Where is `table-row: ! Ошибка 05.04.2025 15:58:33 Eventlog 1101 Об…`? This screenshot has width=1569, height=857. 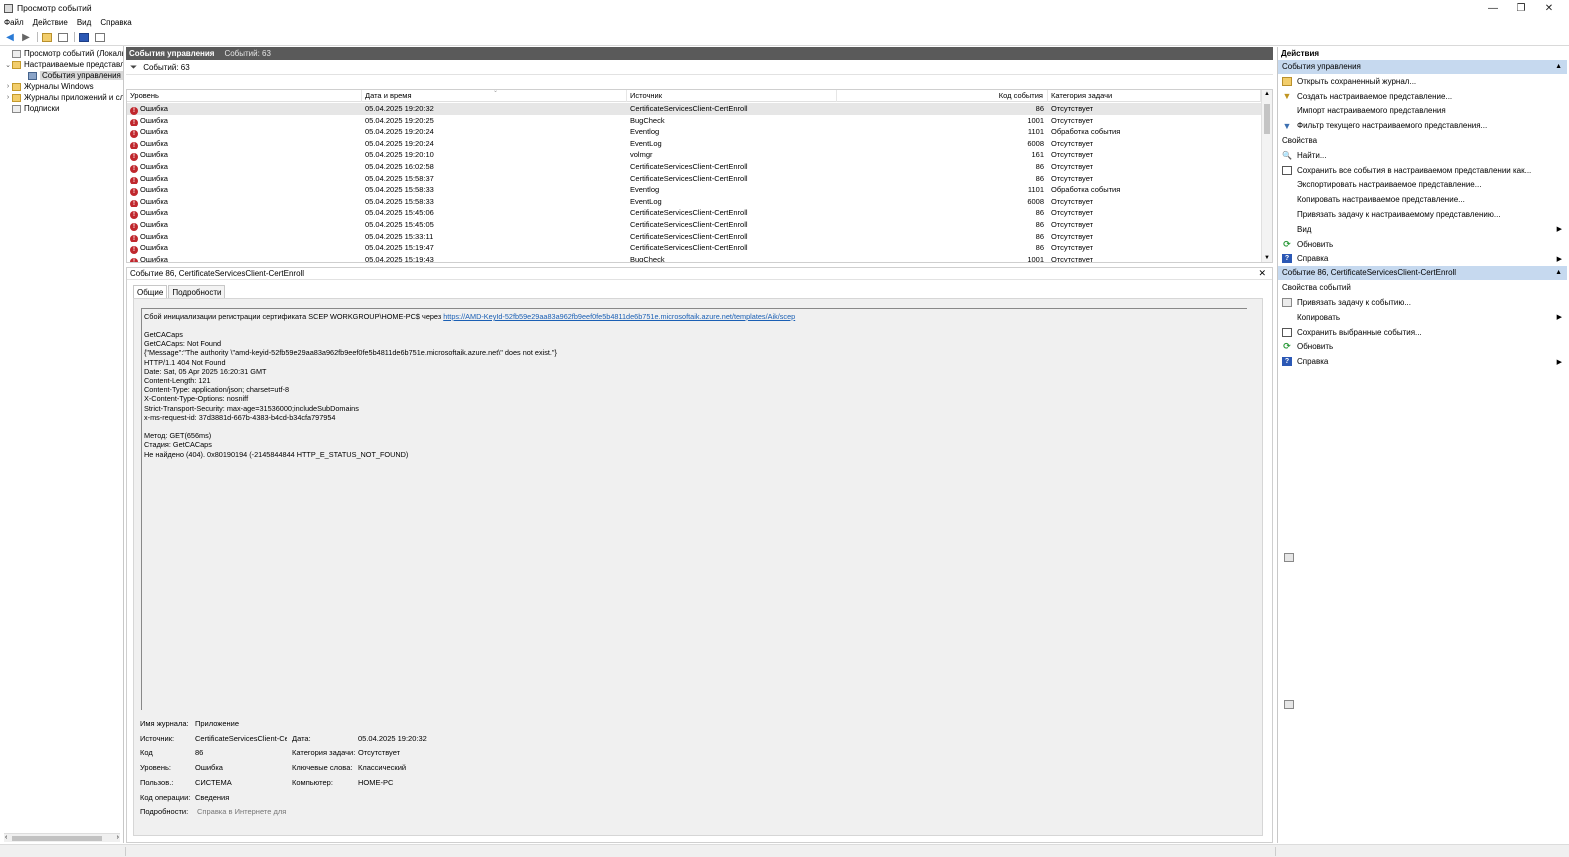 table-row: ! Ошибка 05.04.2025 15:58:33 Eventlog 1101 Об… is located at coordinates (694, 190).